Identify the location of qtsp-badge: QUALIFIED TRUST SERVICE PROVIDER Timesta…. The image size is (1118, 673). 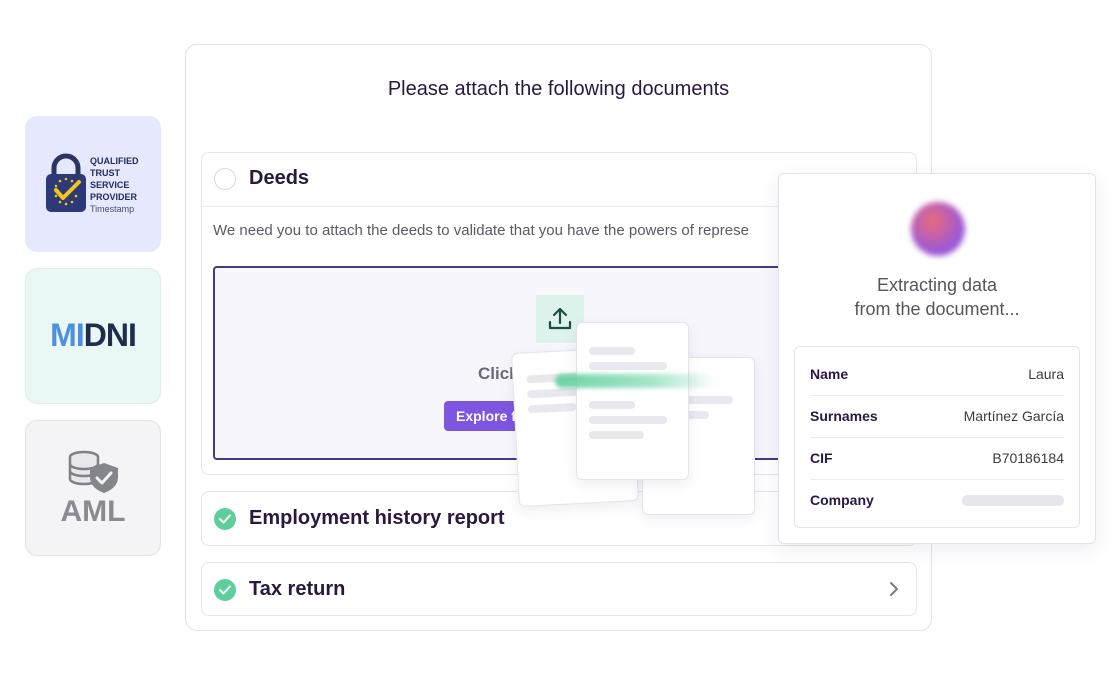
(93, 184).